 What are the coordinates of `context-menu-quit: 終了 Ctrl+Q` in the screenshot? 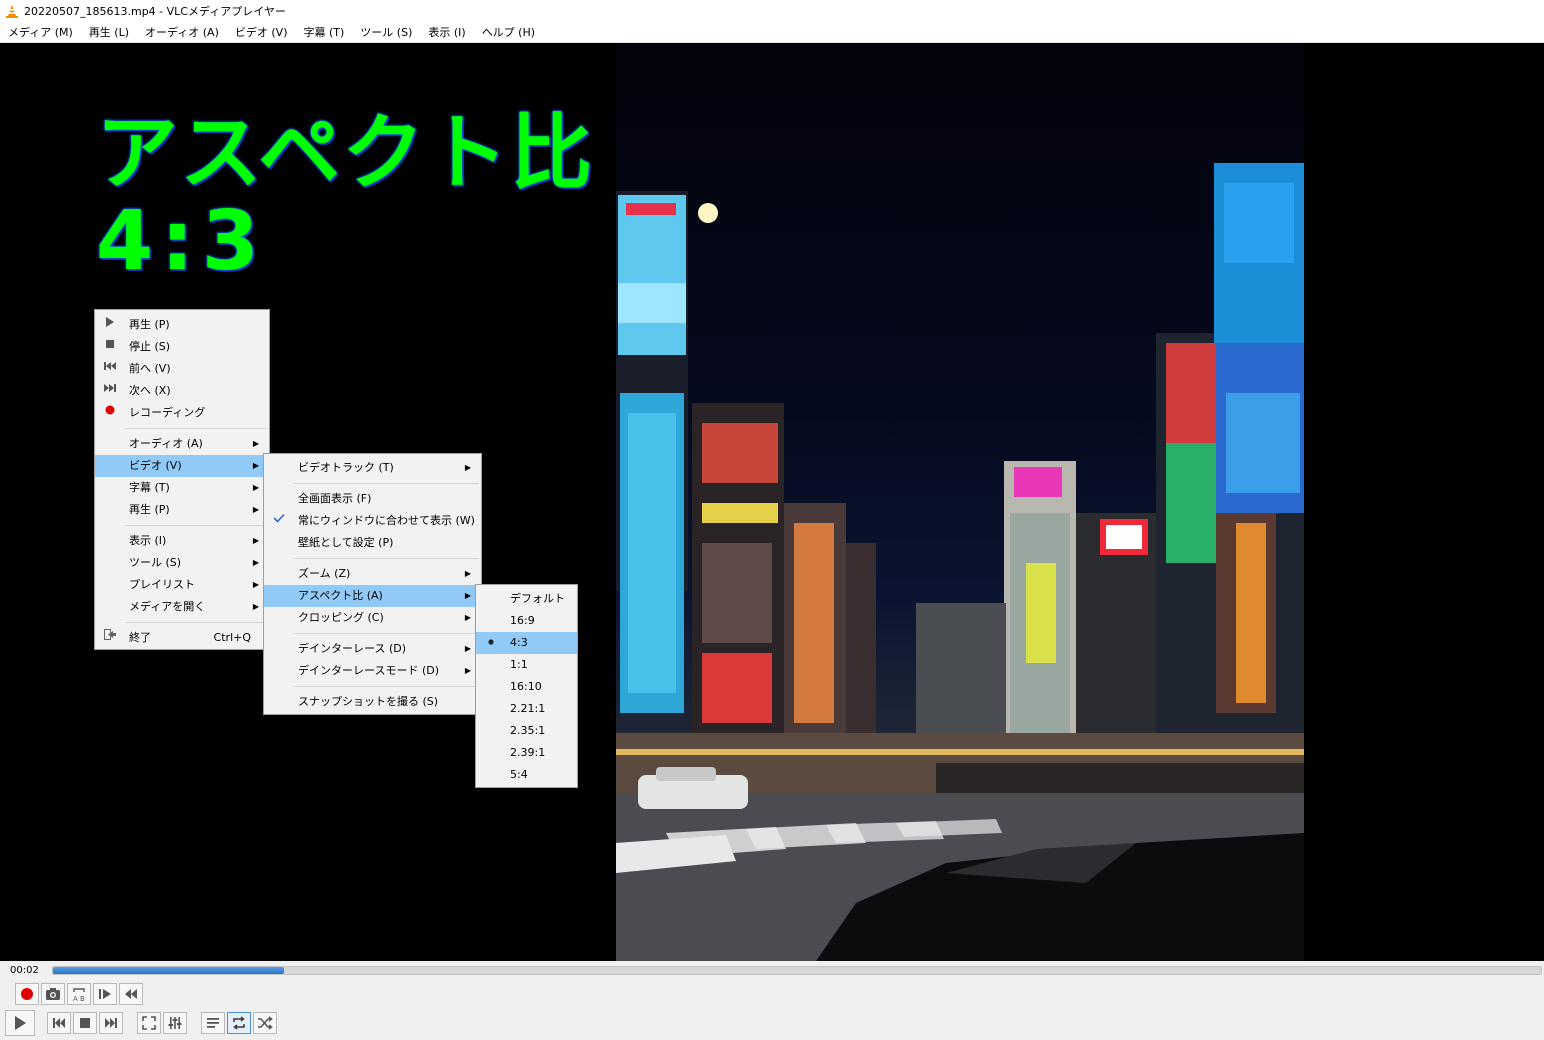 It's located at (182, 638).